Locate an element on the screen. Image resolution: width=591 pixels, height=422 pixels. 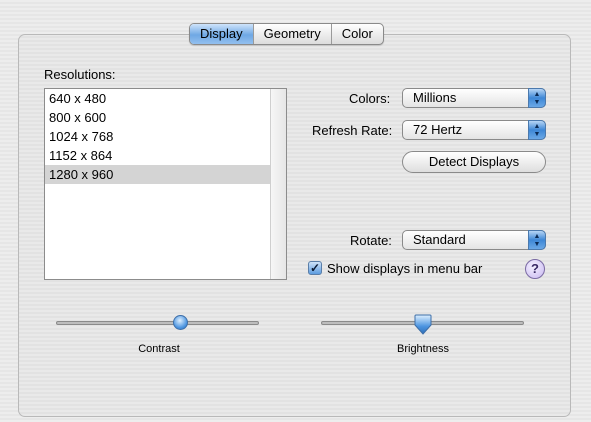
tab-bar: Display Geometry Color is located at coordinates (286, 34).